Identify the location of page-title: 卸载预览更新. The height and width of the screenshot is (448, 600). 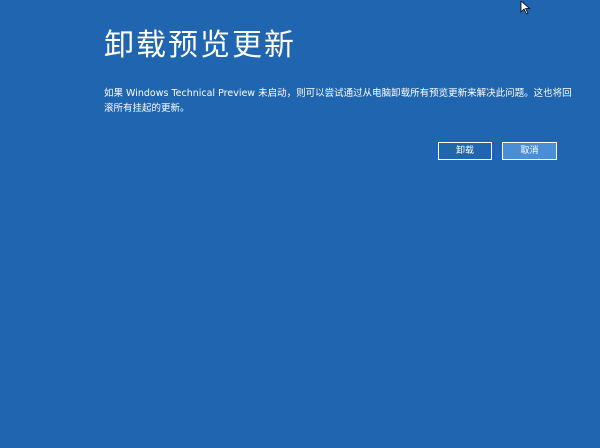
(200, 45).